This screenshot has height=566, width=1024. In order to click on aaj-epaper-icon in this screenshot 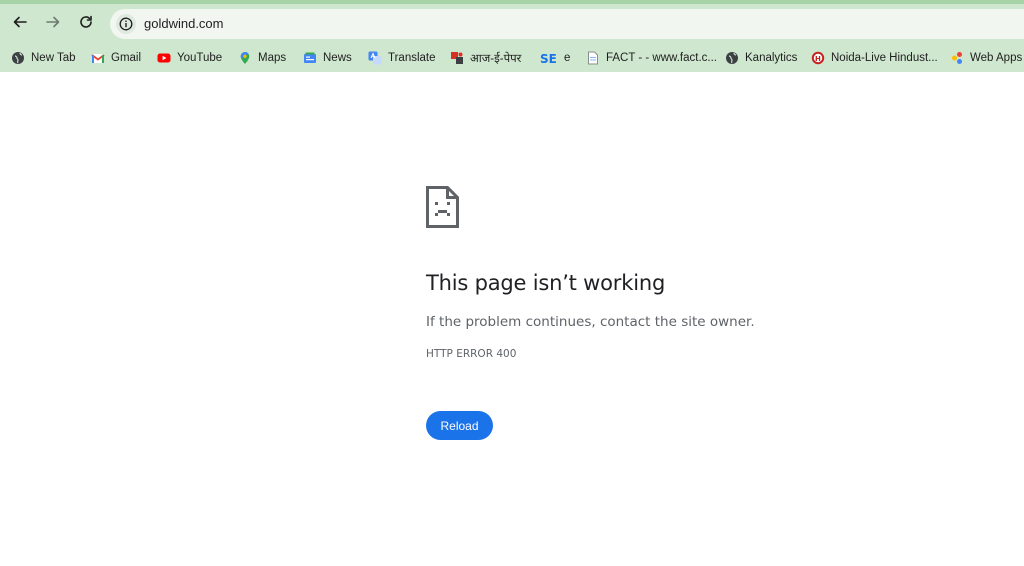, I will do `click(457, 58)`.